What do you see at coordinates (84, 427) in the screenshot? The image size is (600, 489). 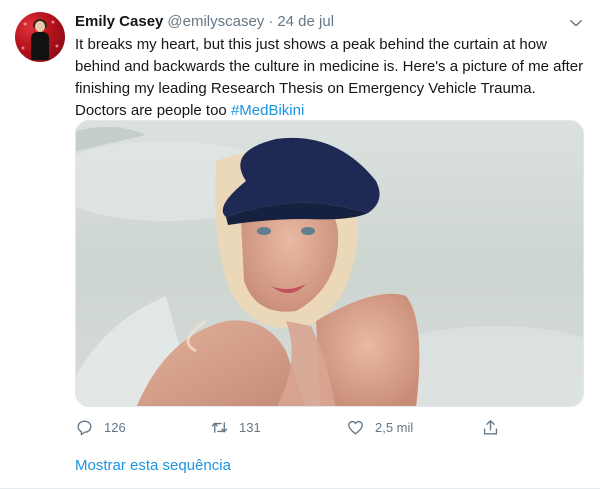 I see `reply-icon` at bounding box center [84, 427].